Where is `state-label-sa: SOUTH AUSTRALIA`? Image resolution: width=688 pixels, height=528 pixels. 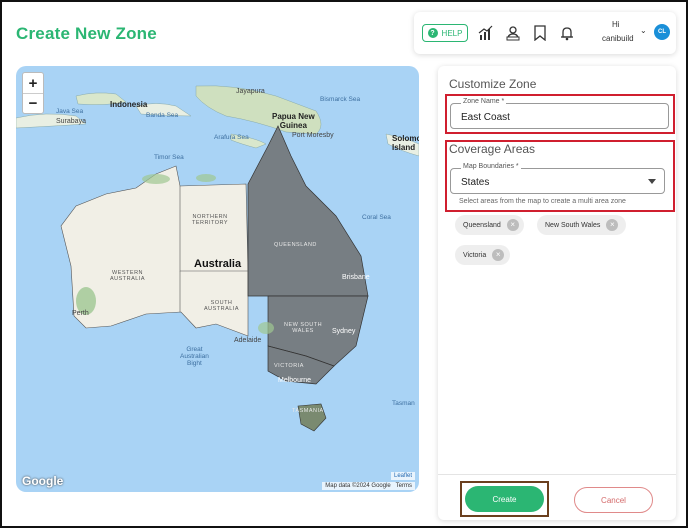
state-label-sa: SOUTH AUSTRALIA is located at coordinates (222, 306).